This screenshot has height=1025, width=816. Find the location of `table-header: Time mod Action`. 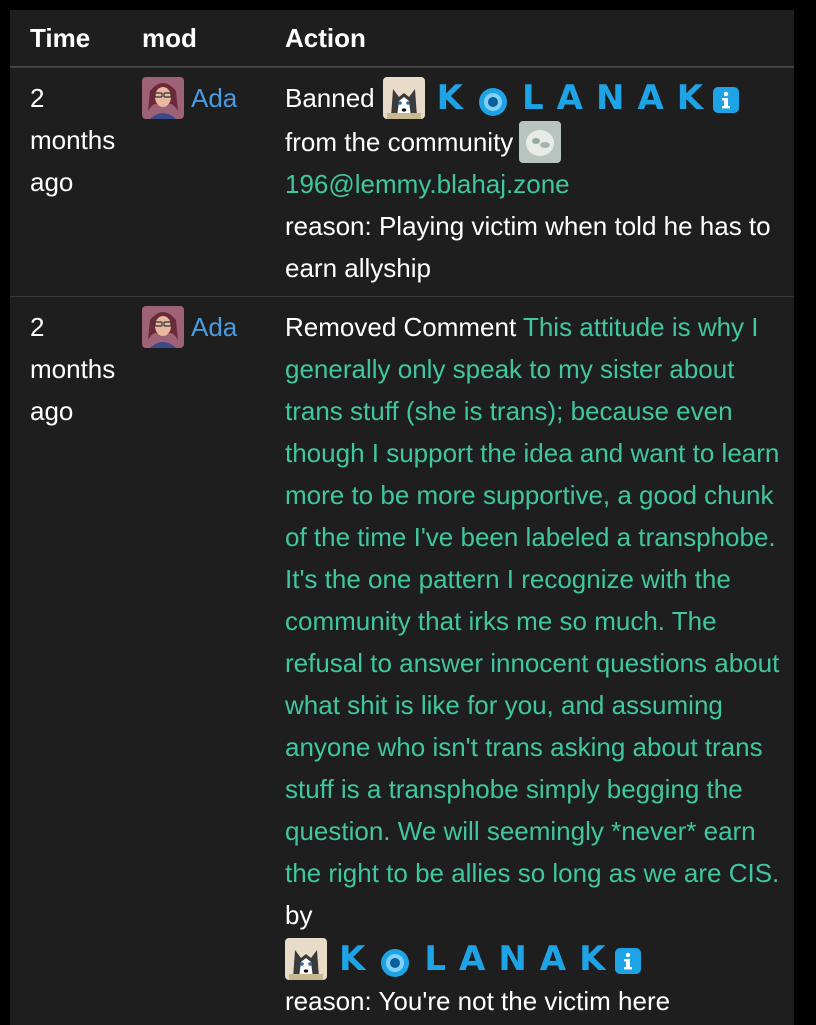

table-header: Time mod Action is located at coordinates (402, 38).